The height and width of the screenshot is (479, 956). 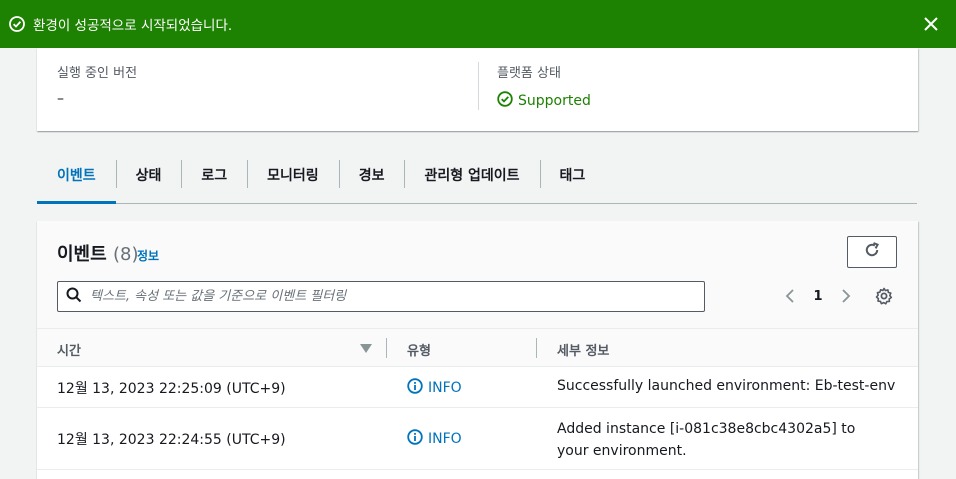 I want to click on flash-message: 환경이 성공적으로 시작되었습니다., so click(x=133, y=26).